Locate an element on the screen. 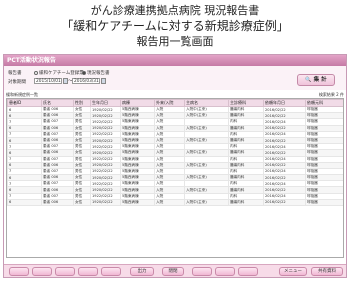 This screenshot has height=283, width=350. column-header: 性別 is located at coordinates (82, 103).